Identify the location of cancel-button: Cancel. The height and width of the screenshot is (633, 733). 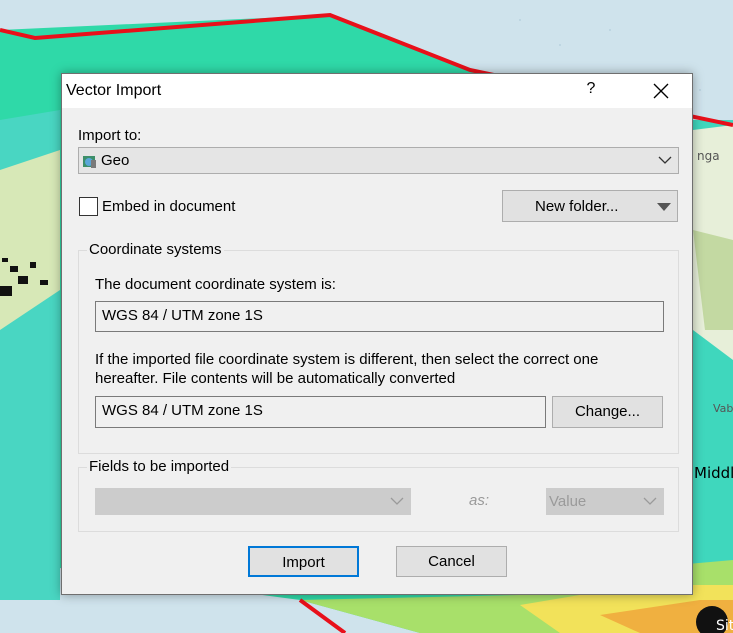
(451, 561).